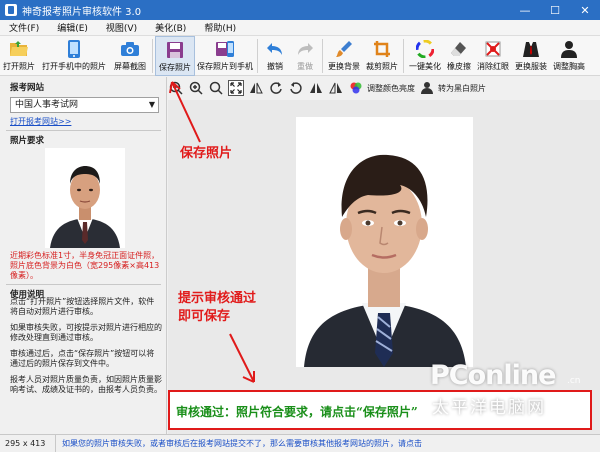 This screenshot has height=452, width=600. I want to click on watermark-domain: .cn, so click(574, 381).